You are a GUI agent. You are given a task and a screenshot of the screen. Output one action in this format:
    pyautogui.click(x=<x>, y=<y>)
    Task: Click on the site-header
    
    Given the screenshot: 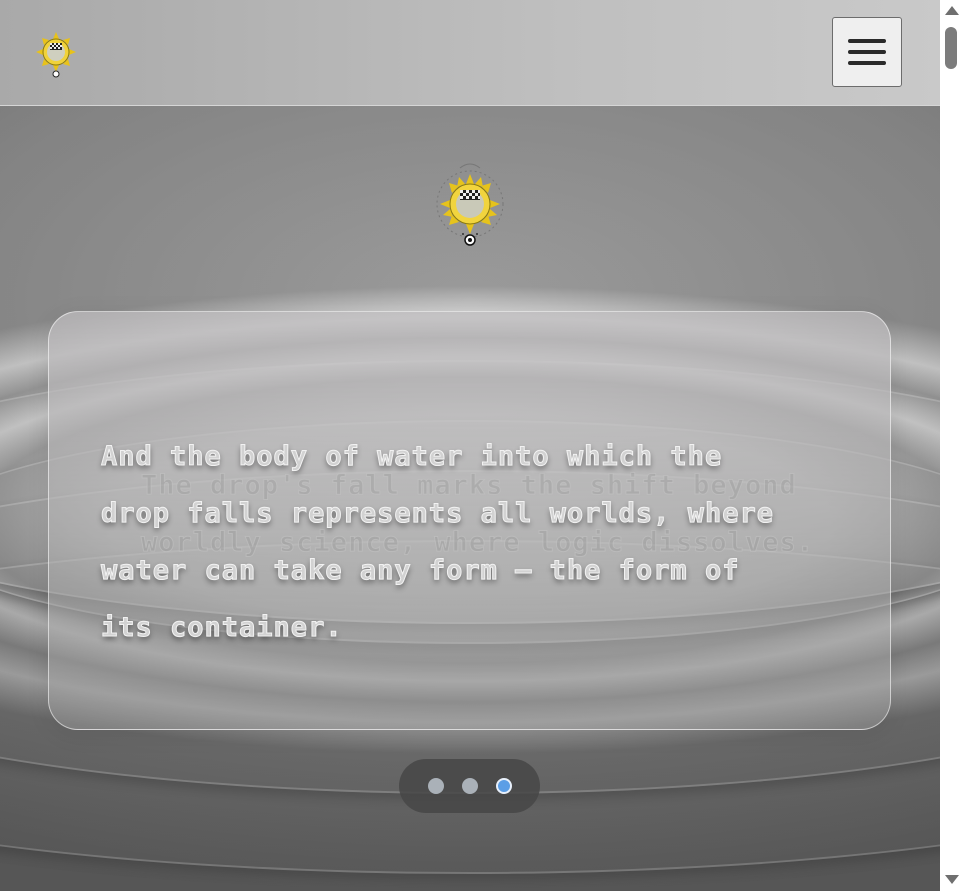 What is the action you would take?
    pyautogui.click(x=470, y=53)
    